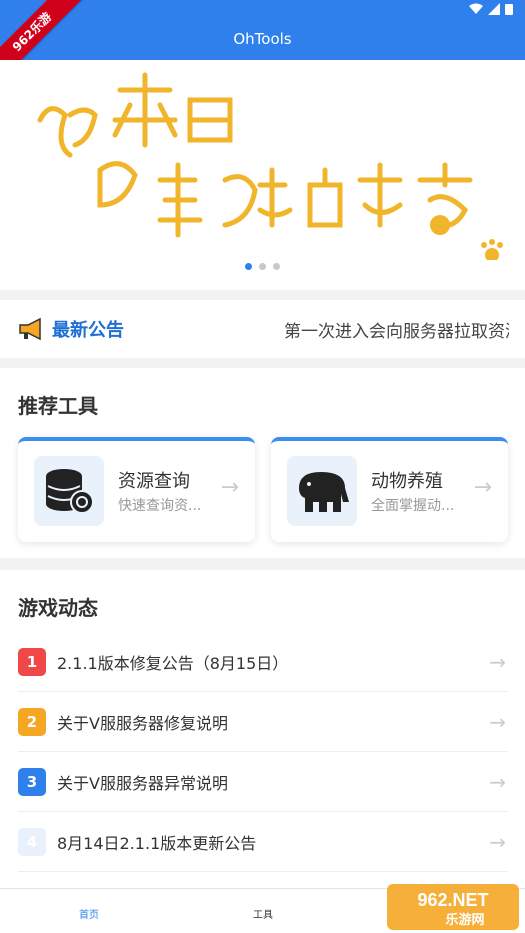 The height and width of the screenshot is (933, 525). I want to click on section-title: 推荐工具, so click(58, 406).